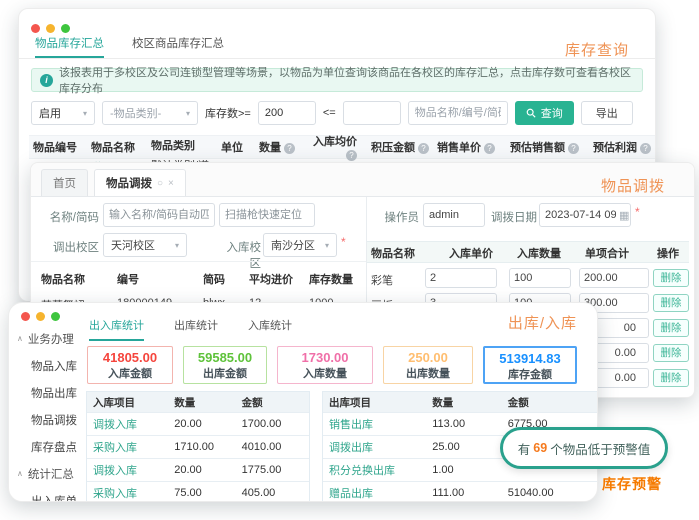 The image size is (699, 520). I want to click on col-header: 物品名称, so click(63, 280).